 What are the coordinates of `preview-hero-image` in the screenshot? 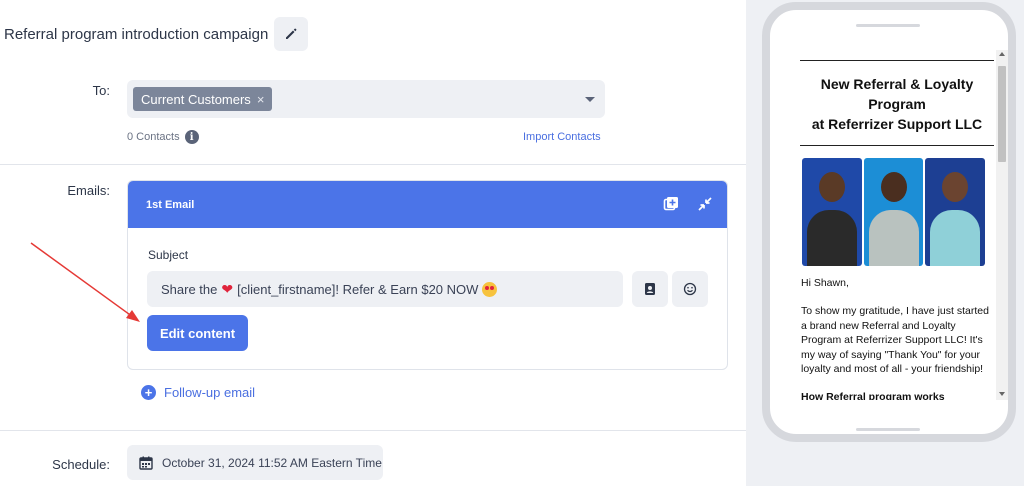 It's located at (894, 212).